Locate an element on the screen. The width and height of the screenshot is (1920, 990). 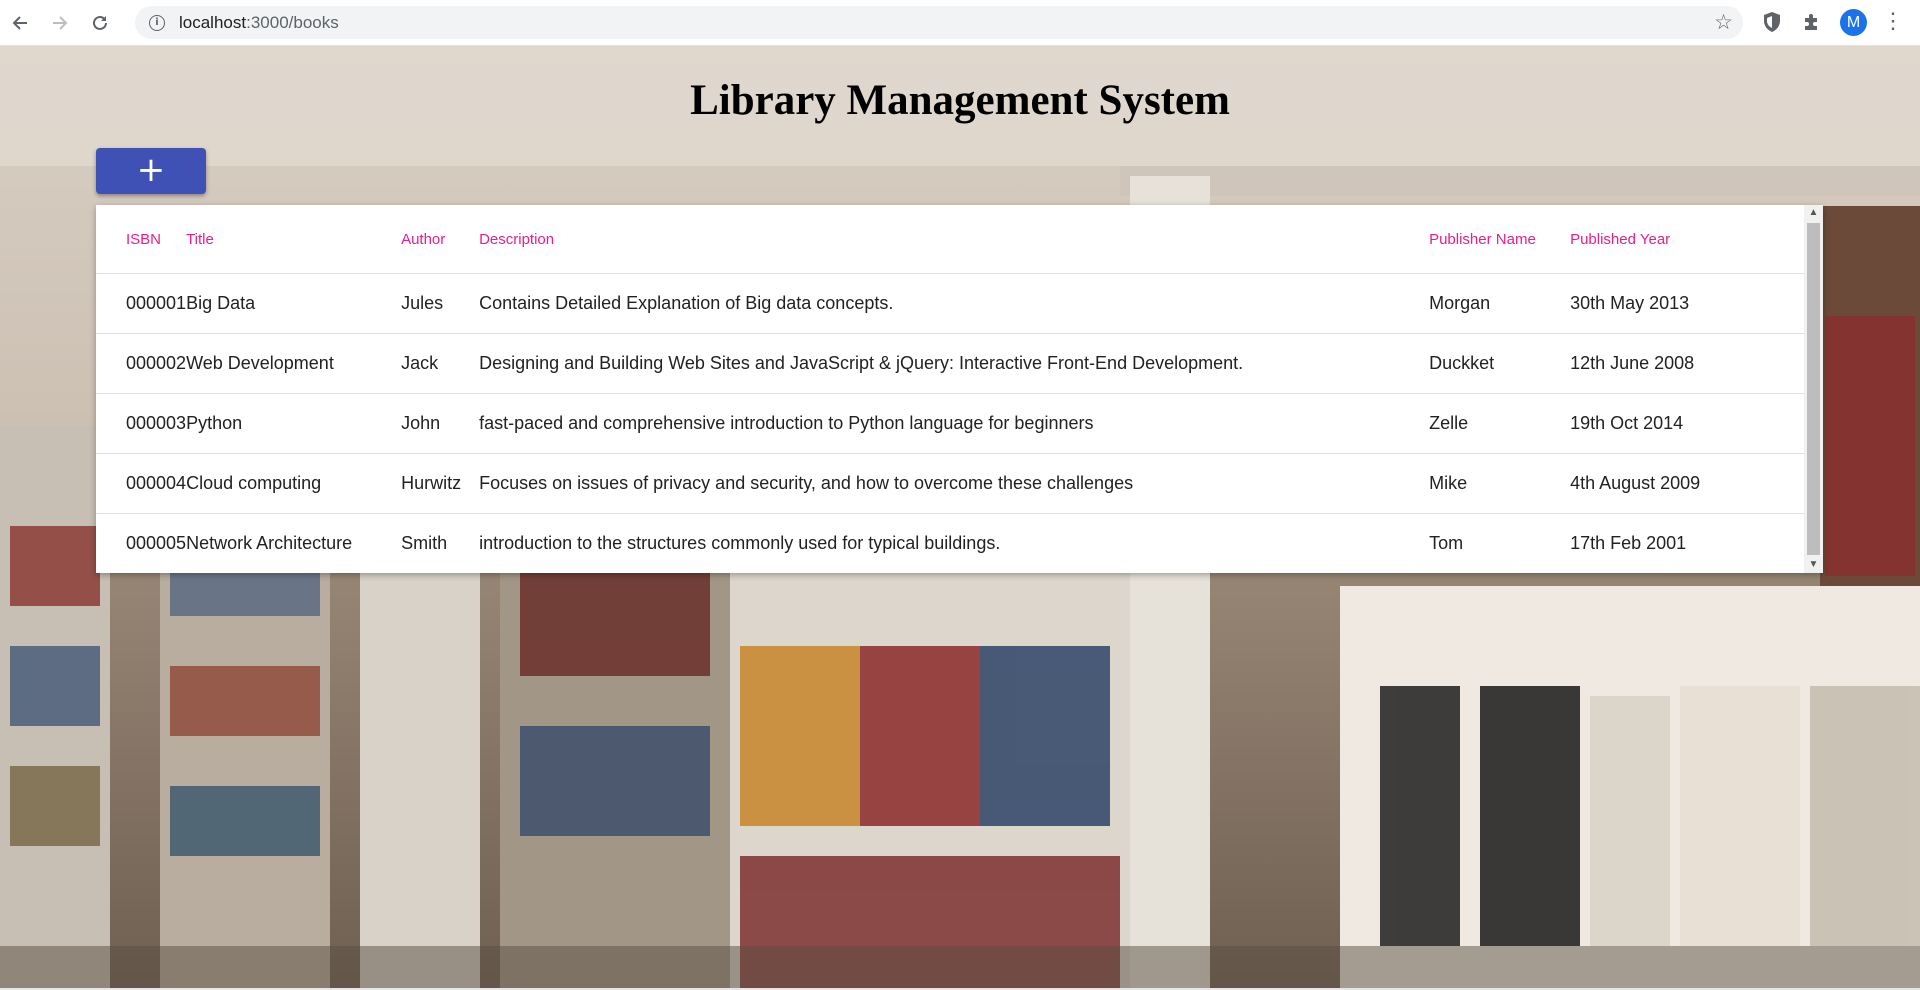
cell-isbn: 000005 is located at coordinates (156, 543).